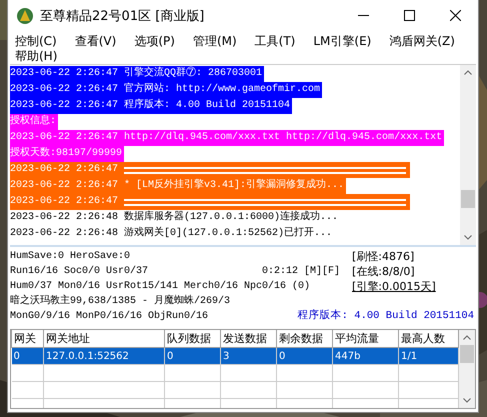 The width and height of the screenshot is (487, 417). What do you see at coordinates (37, 38) in the screenshot?
I see `menu-item: 控制(C)` at bounding box center [37, 38].